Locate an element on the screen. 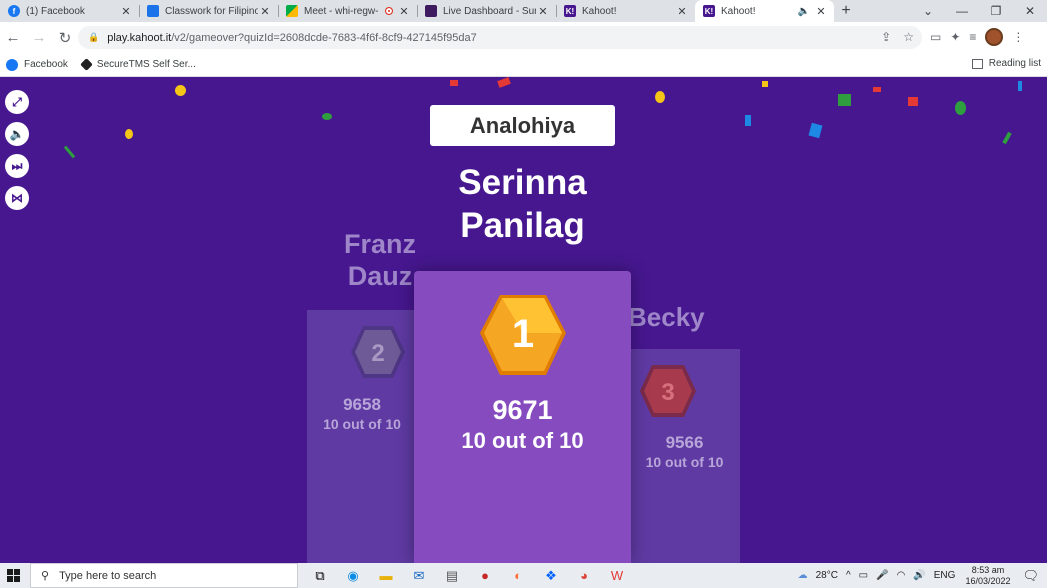 Image resolution: width=1047 pixels, height=588 pixels. weather-temp: 28°C is located at coordinates (827, 575).